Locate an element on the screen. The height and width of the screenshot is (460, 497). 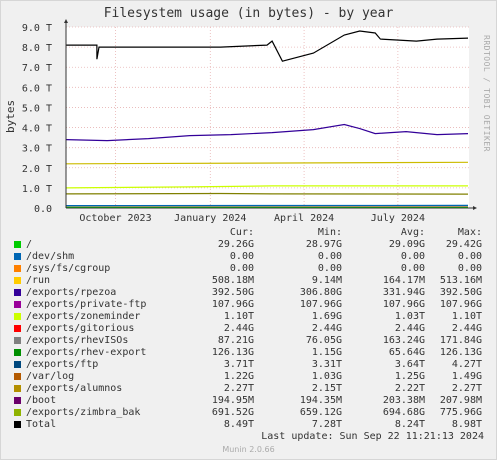
legend-series-name: /boot is located at coordinates (41, 400).